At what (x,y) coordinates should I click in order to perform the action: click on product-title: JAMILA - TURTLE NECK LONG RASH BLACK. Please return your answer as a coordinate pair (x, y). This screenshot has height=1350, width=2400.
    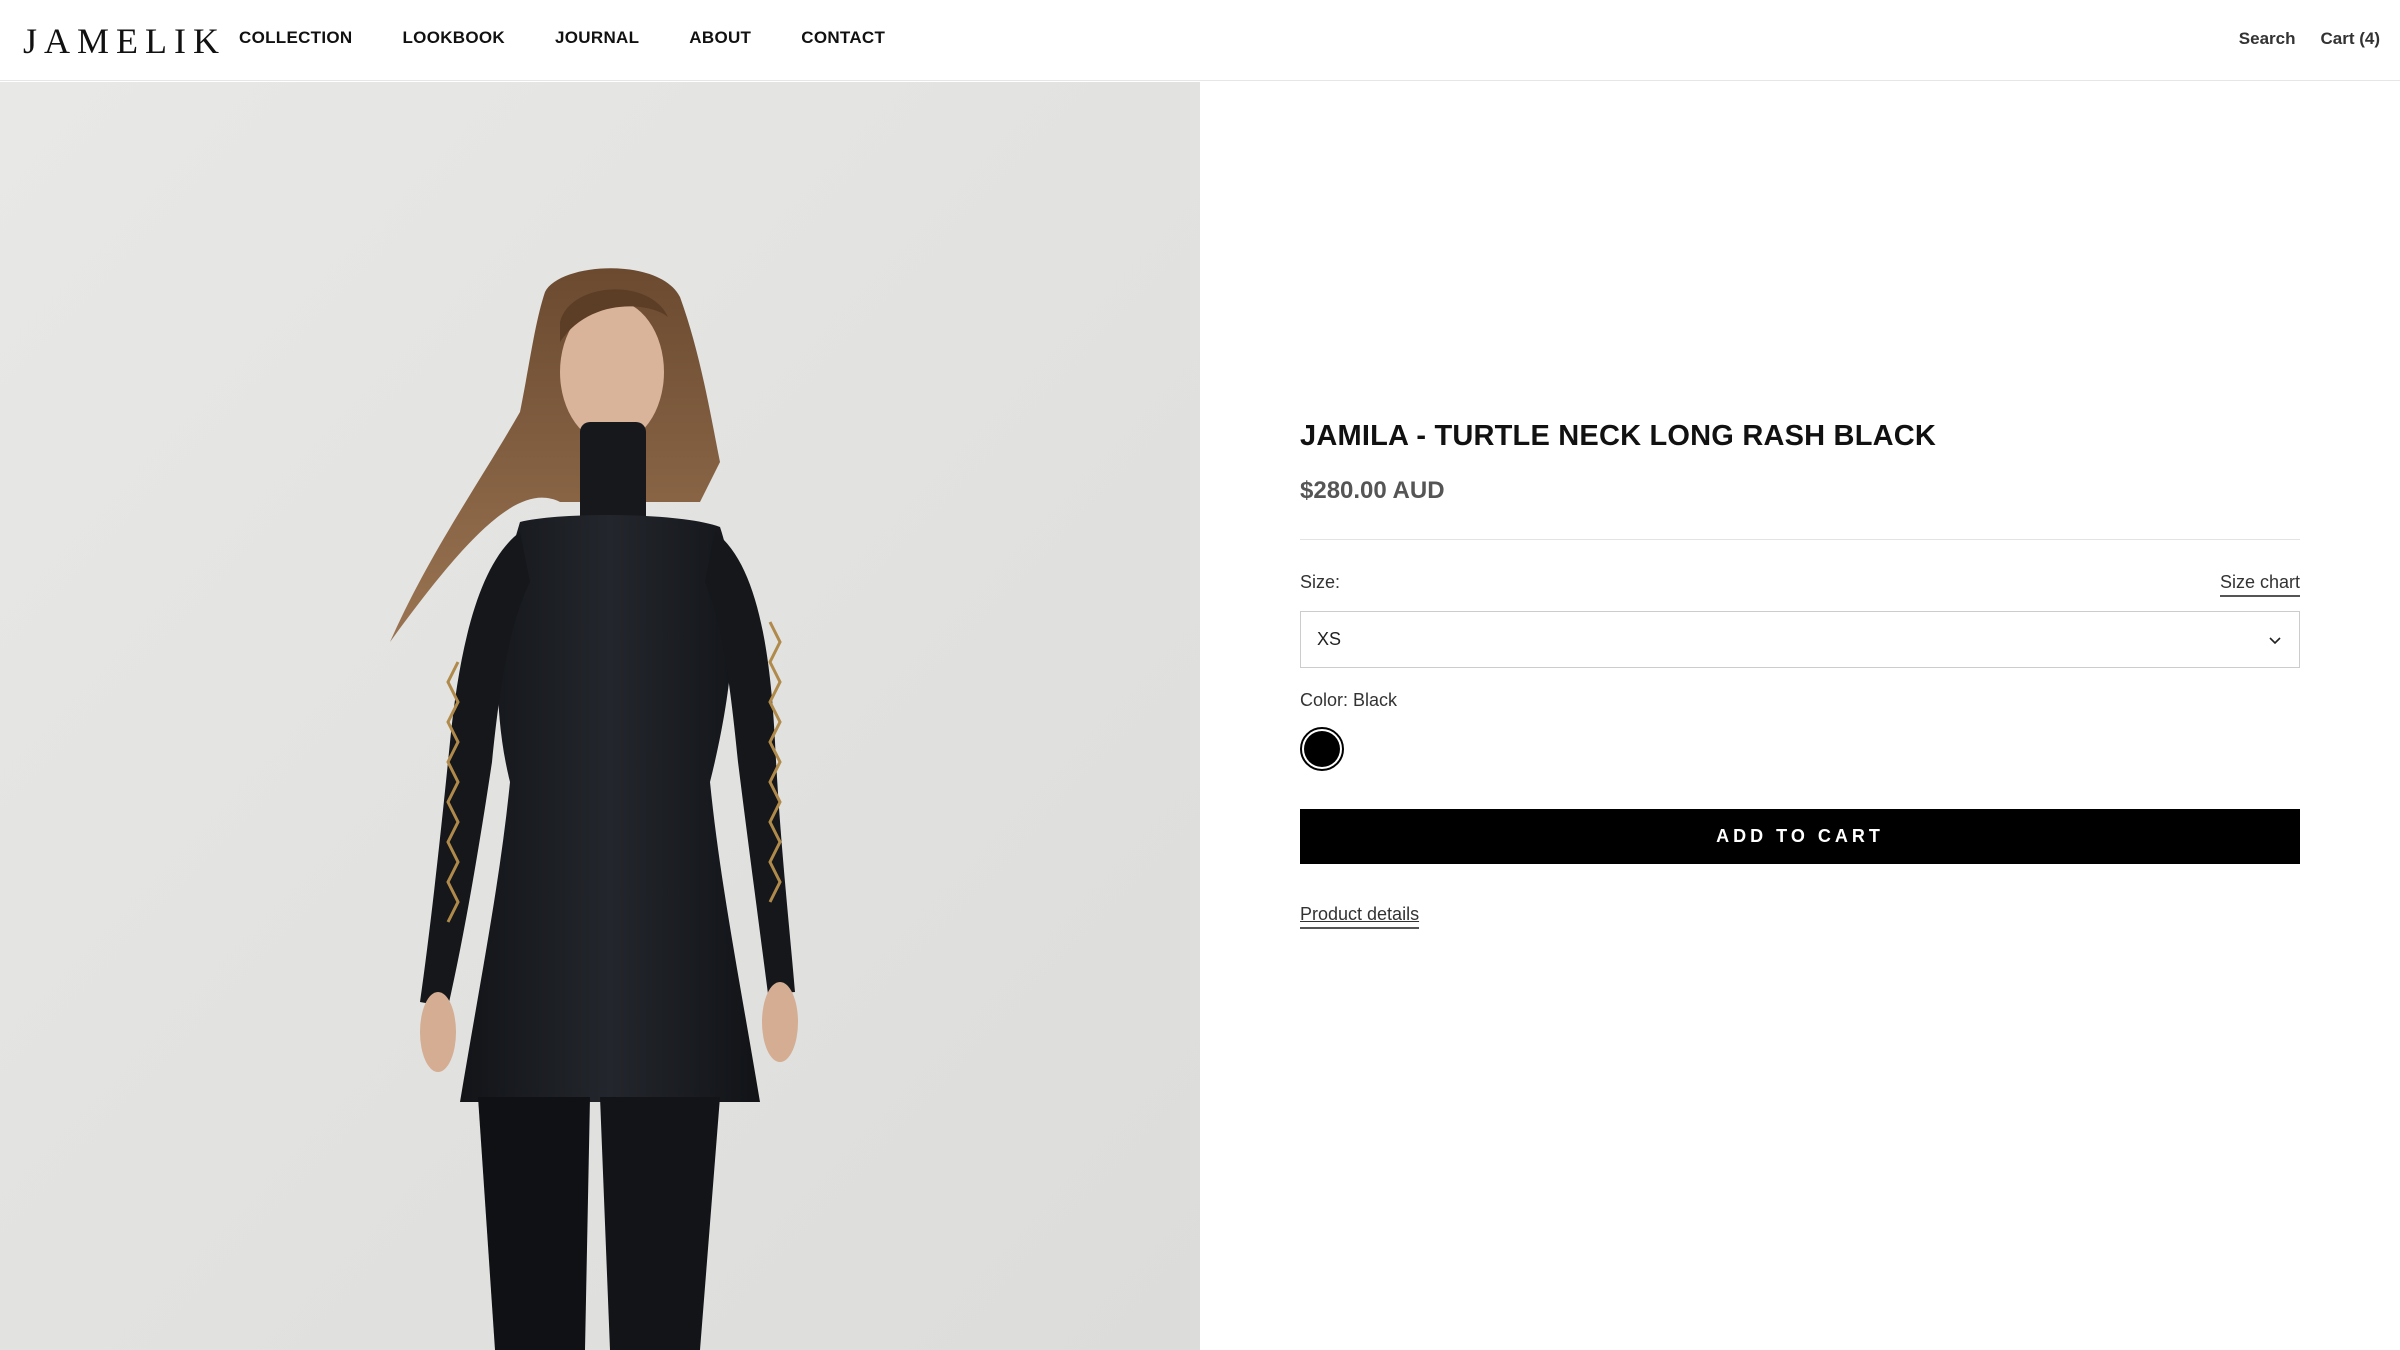
    Looking at the image, I should click on (1618, 436).